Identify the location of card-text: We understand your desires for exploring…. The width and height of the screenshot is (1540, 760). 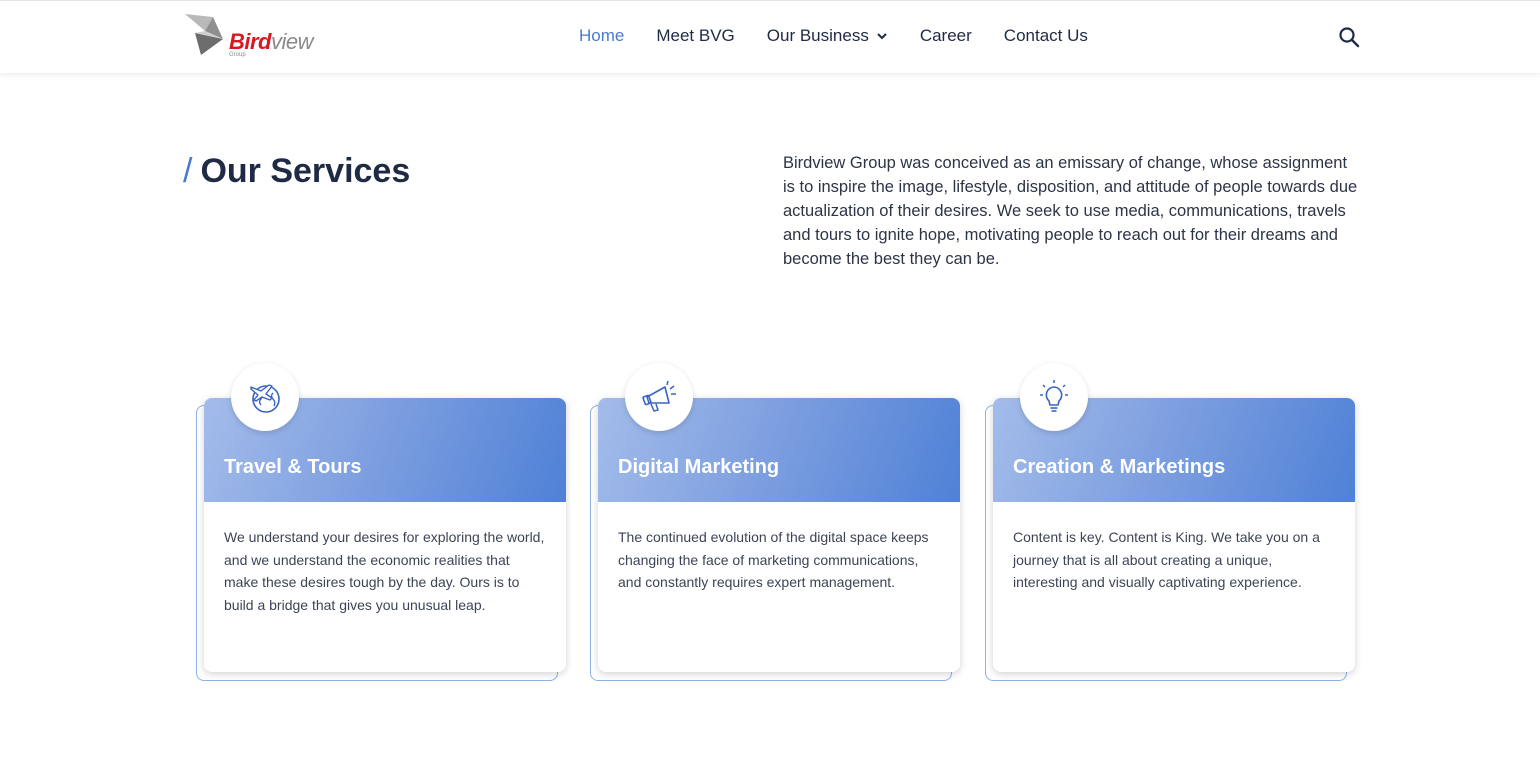
(384, 571).